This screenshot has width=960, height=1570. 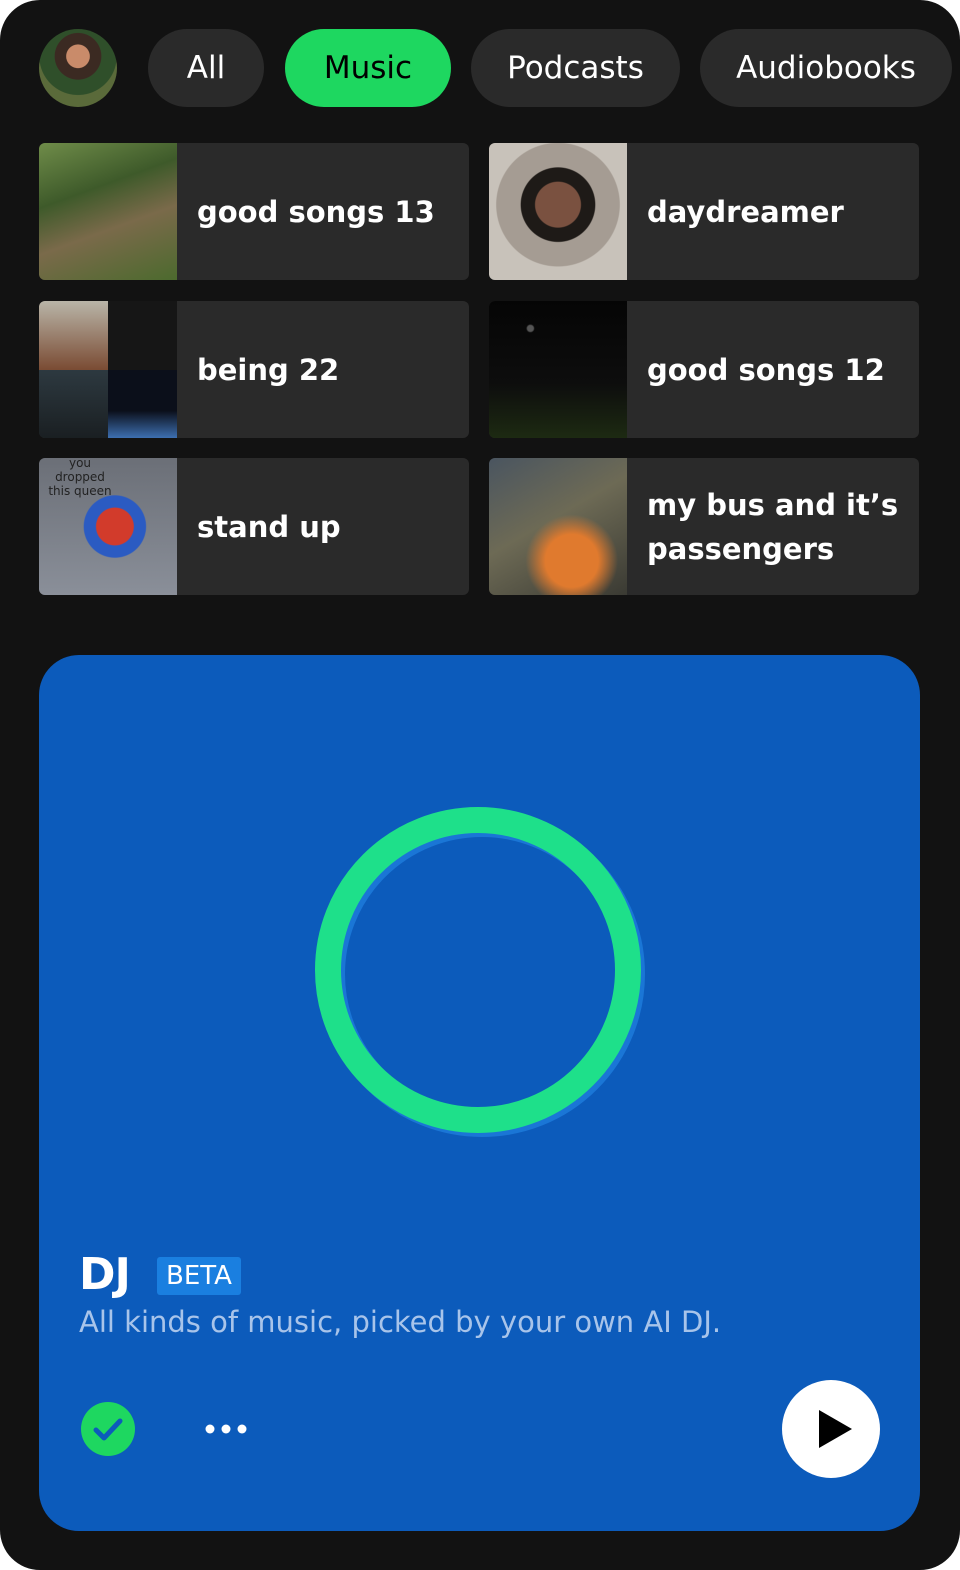 What do you see at coordinates (108, 526) in the screenshot?
I see `playlist-cover-image: you dropped this queen` at bounding box center [108, 526].